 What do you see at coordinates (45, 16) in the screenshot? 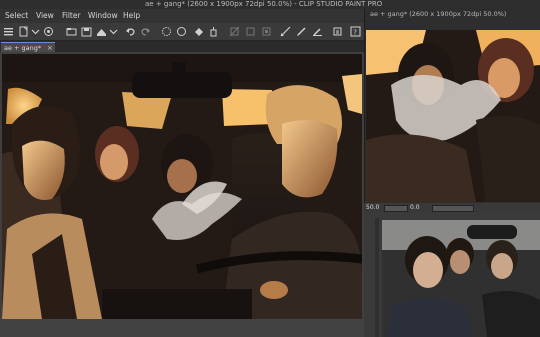
I see `menu-view: View` at bounding box center [45, 16].